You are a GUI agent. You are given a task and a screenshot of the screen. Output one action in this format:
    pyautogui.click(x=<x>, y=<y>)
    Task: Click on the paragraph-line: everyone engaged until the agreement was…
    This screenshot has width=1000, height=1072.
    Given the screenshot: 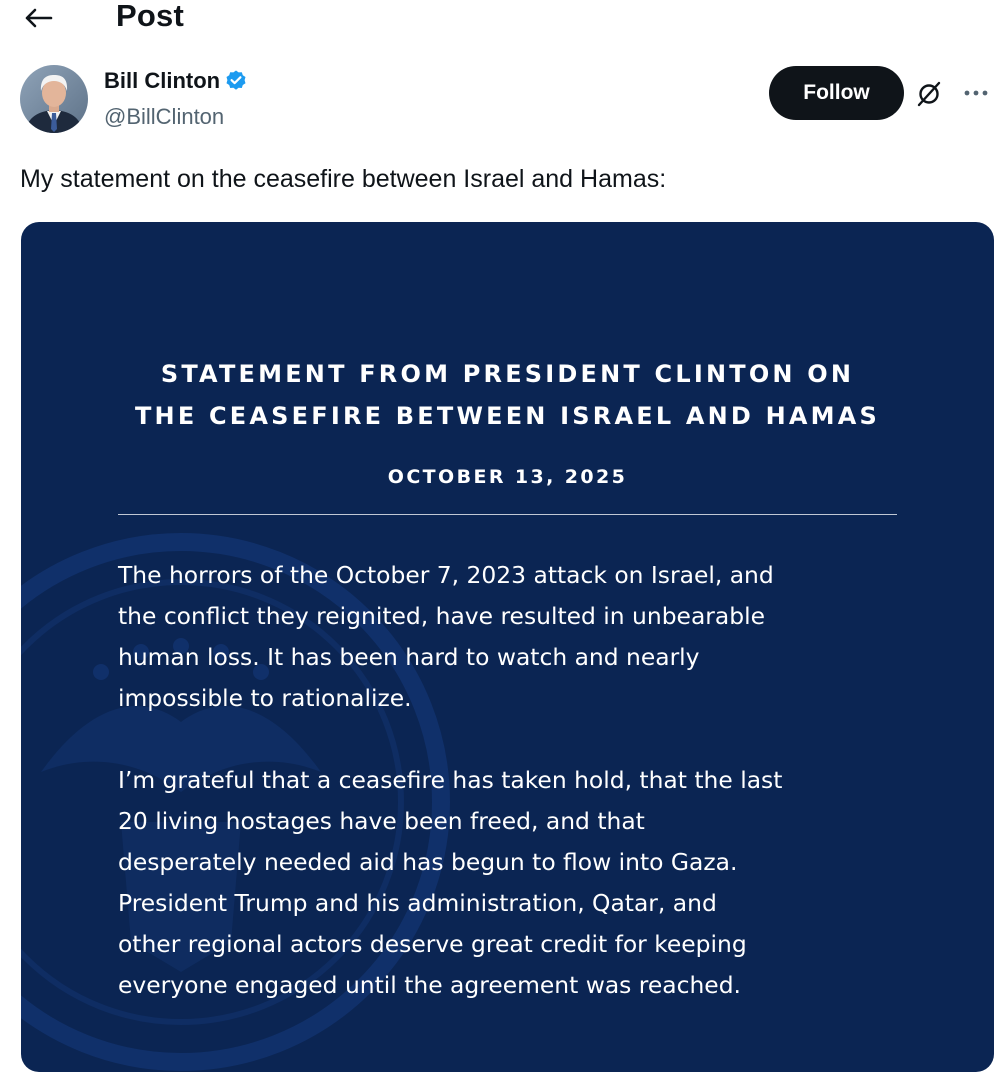 What is the action you would take?
    pyautogui.click(x=429, y=985)
    